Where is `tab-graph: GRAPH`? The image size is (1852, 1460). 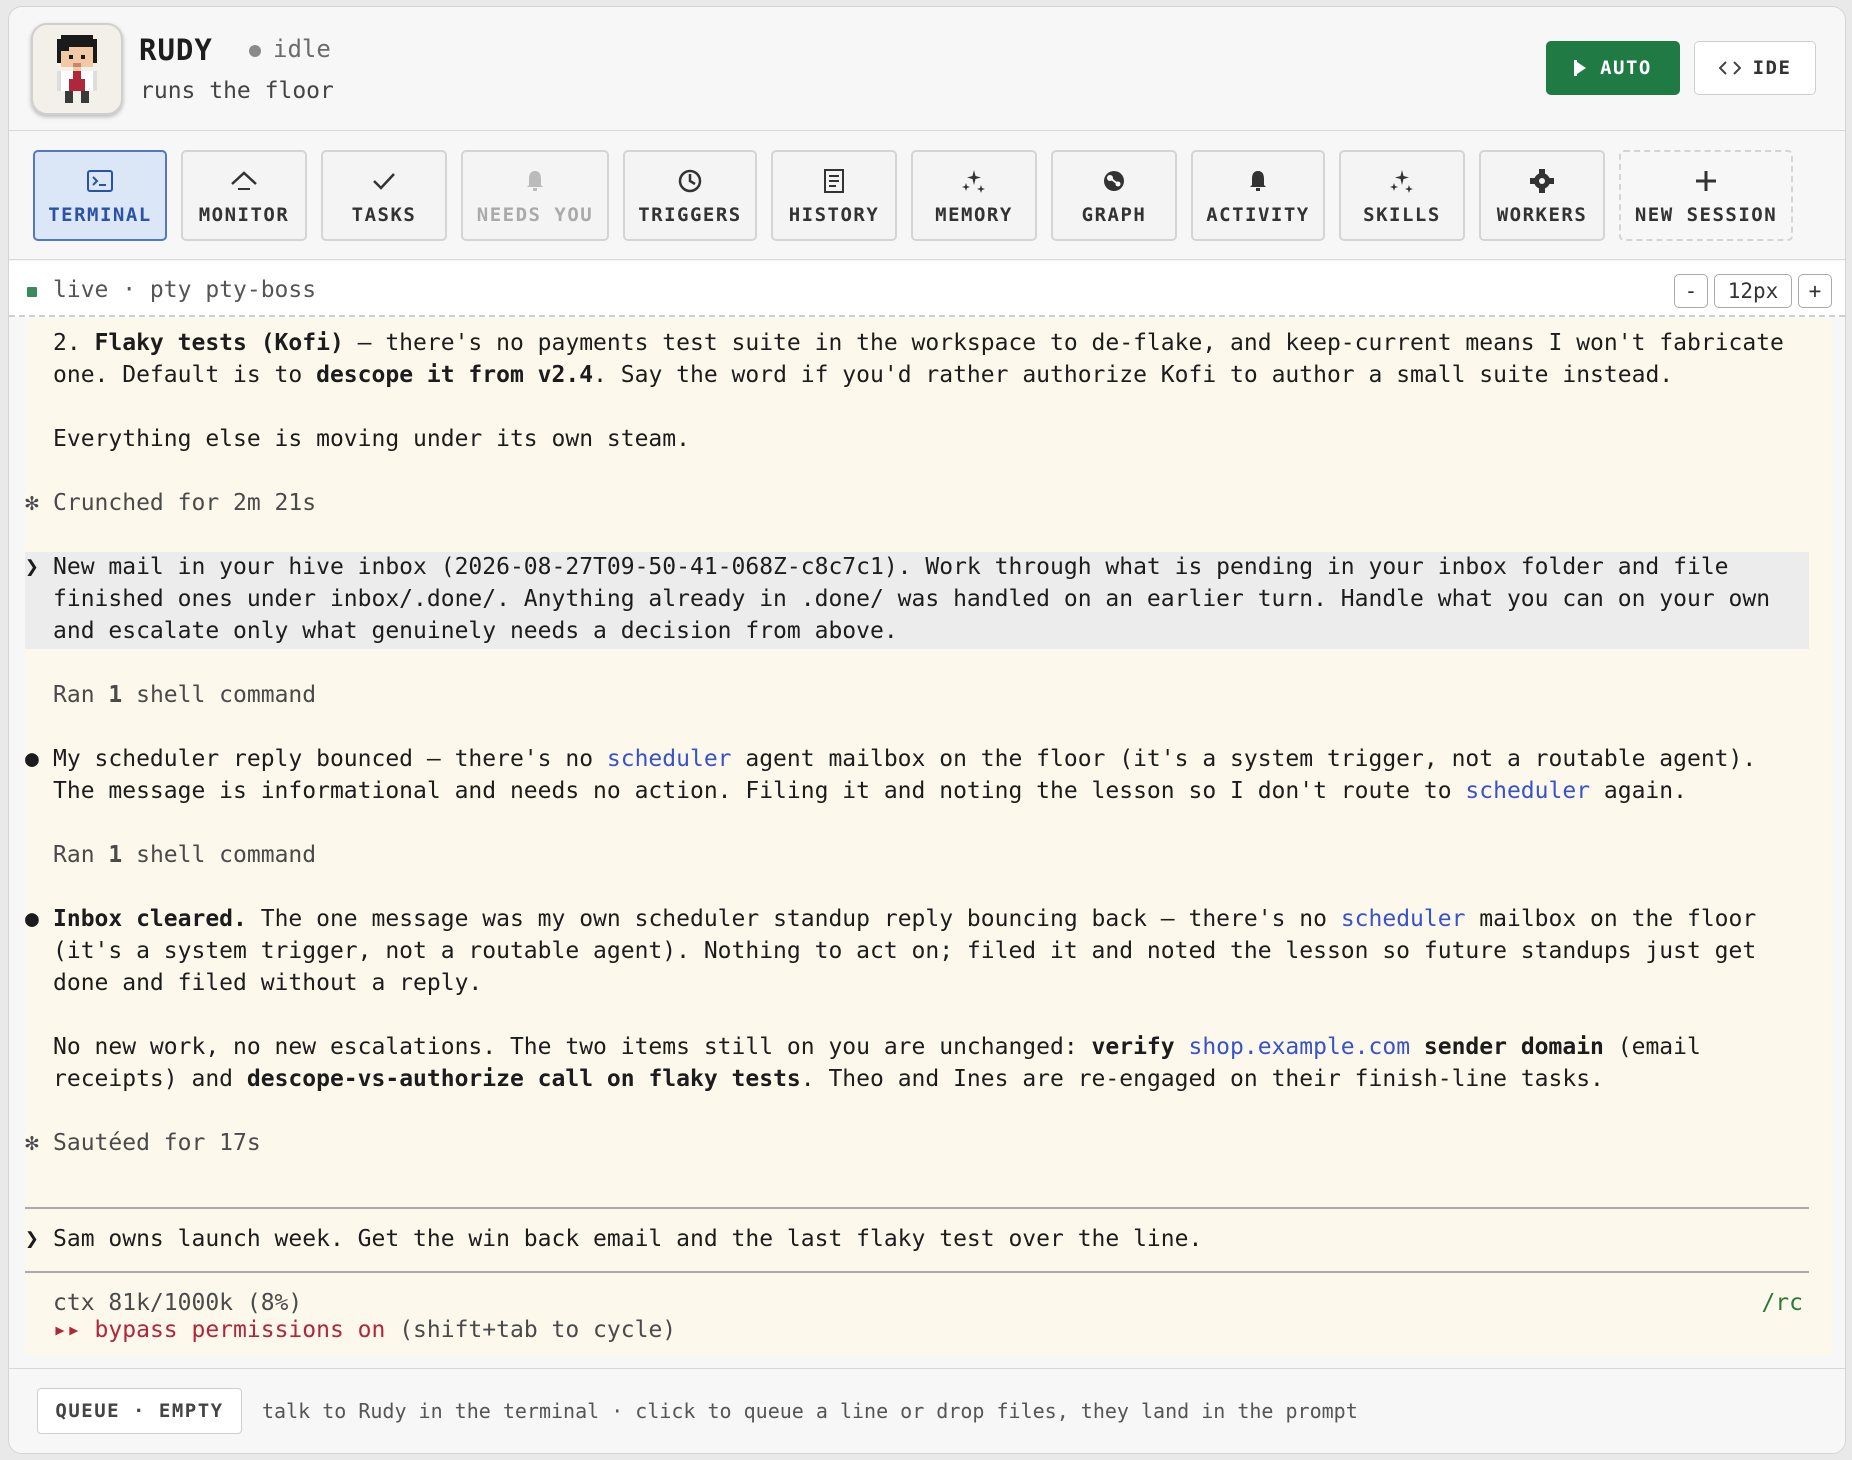
tab-graph: GRAPH is located at coordinates (1114, 195).